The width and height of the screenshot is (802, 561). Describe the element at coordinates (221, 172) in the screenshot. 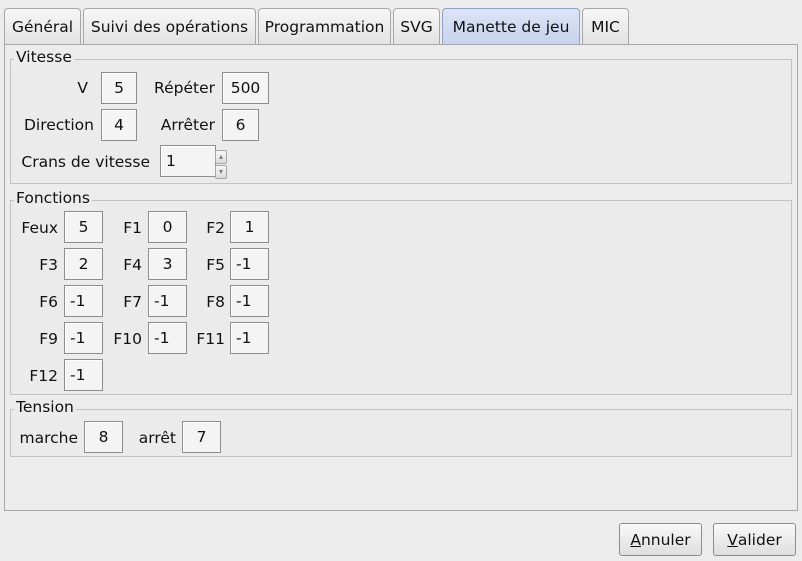

I see `spin-down-icon: ▾` at that location.